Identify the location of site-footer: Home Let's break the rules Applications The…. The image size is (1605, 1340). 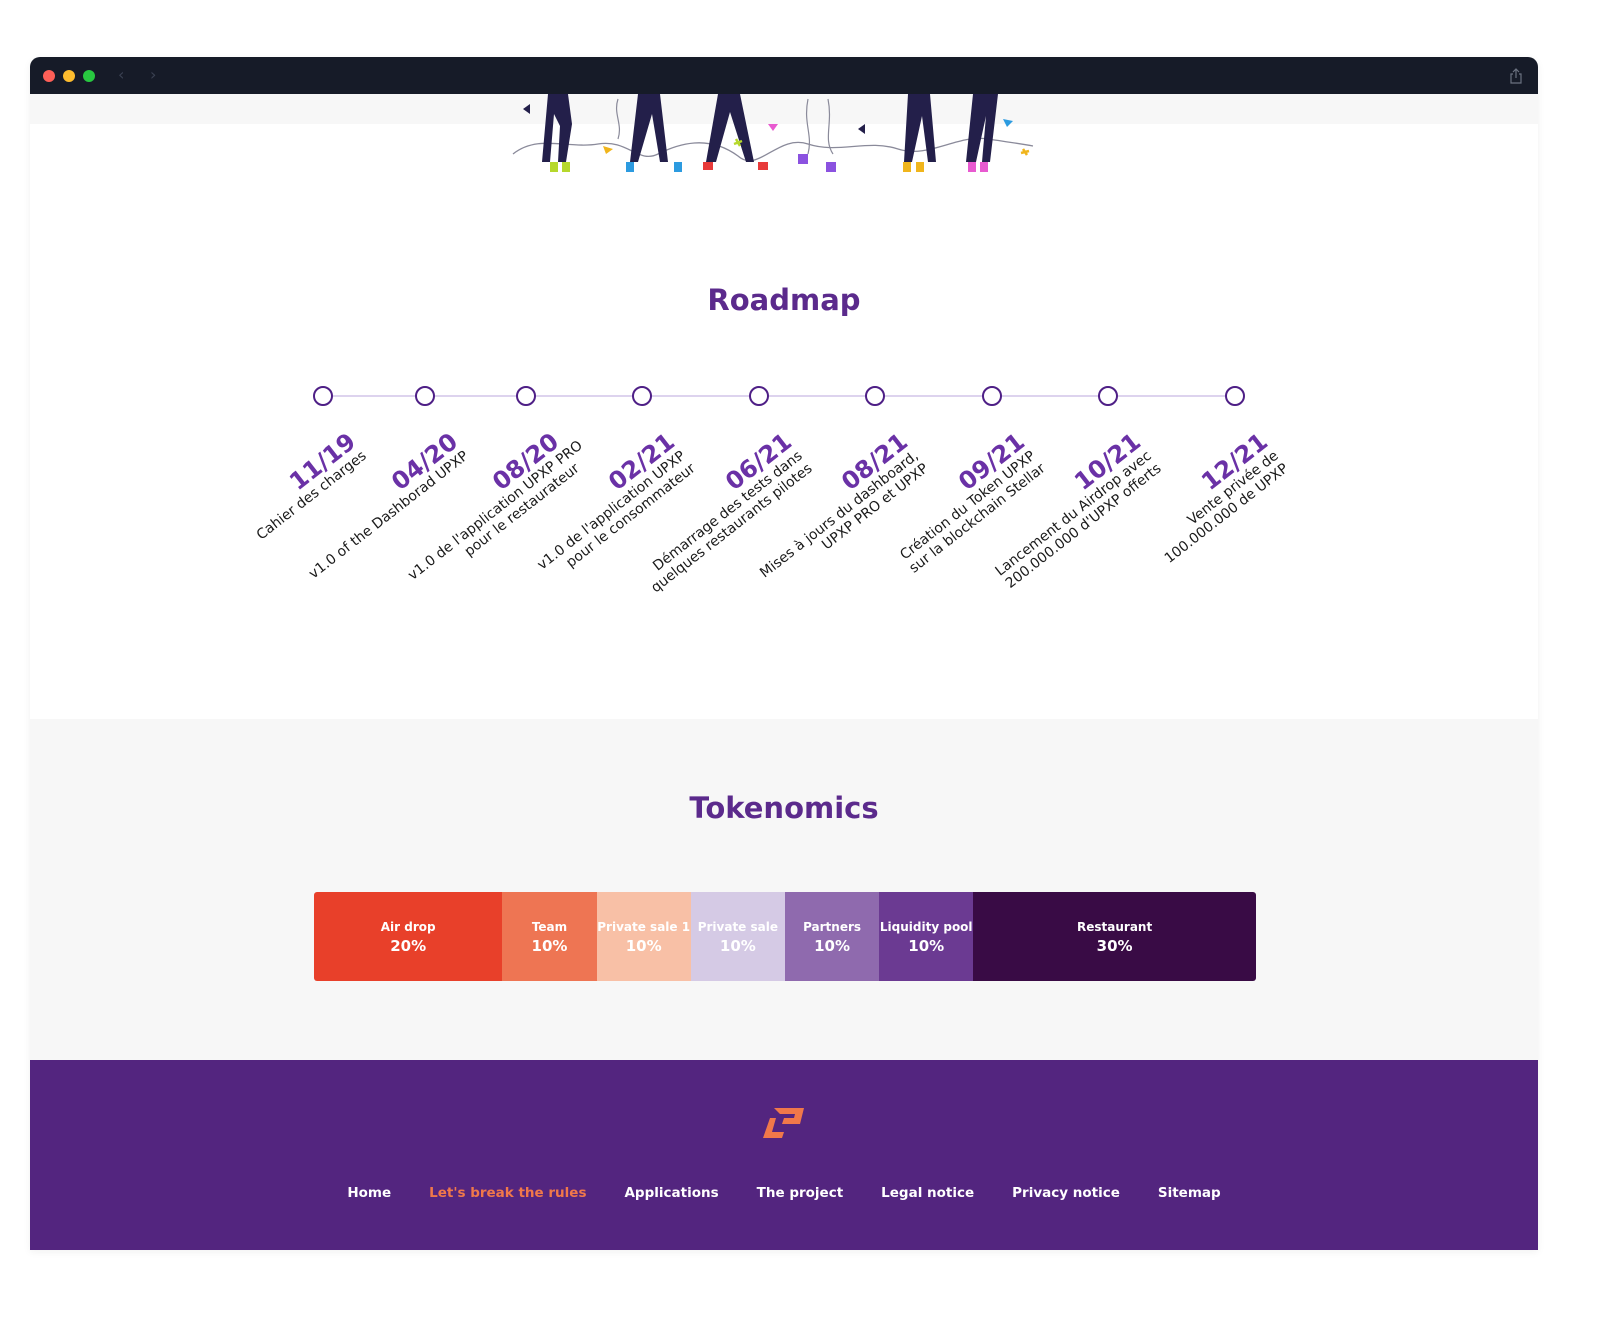
(784, 1155).